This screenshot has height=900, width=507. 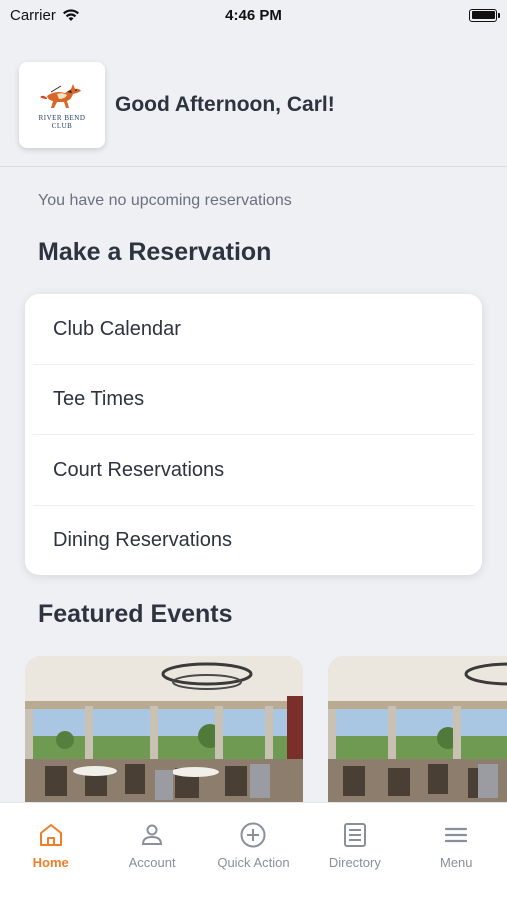 I want to click on list-icon, so click(x=354, y=835).